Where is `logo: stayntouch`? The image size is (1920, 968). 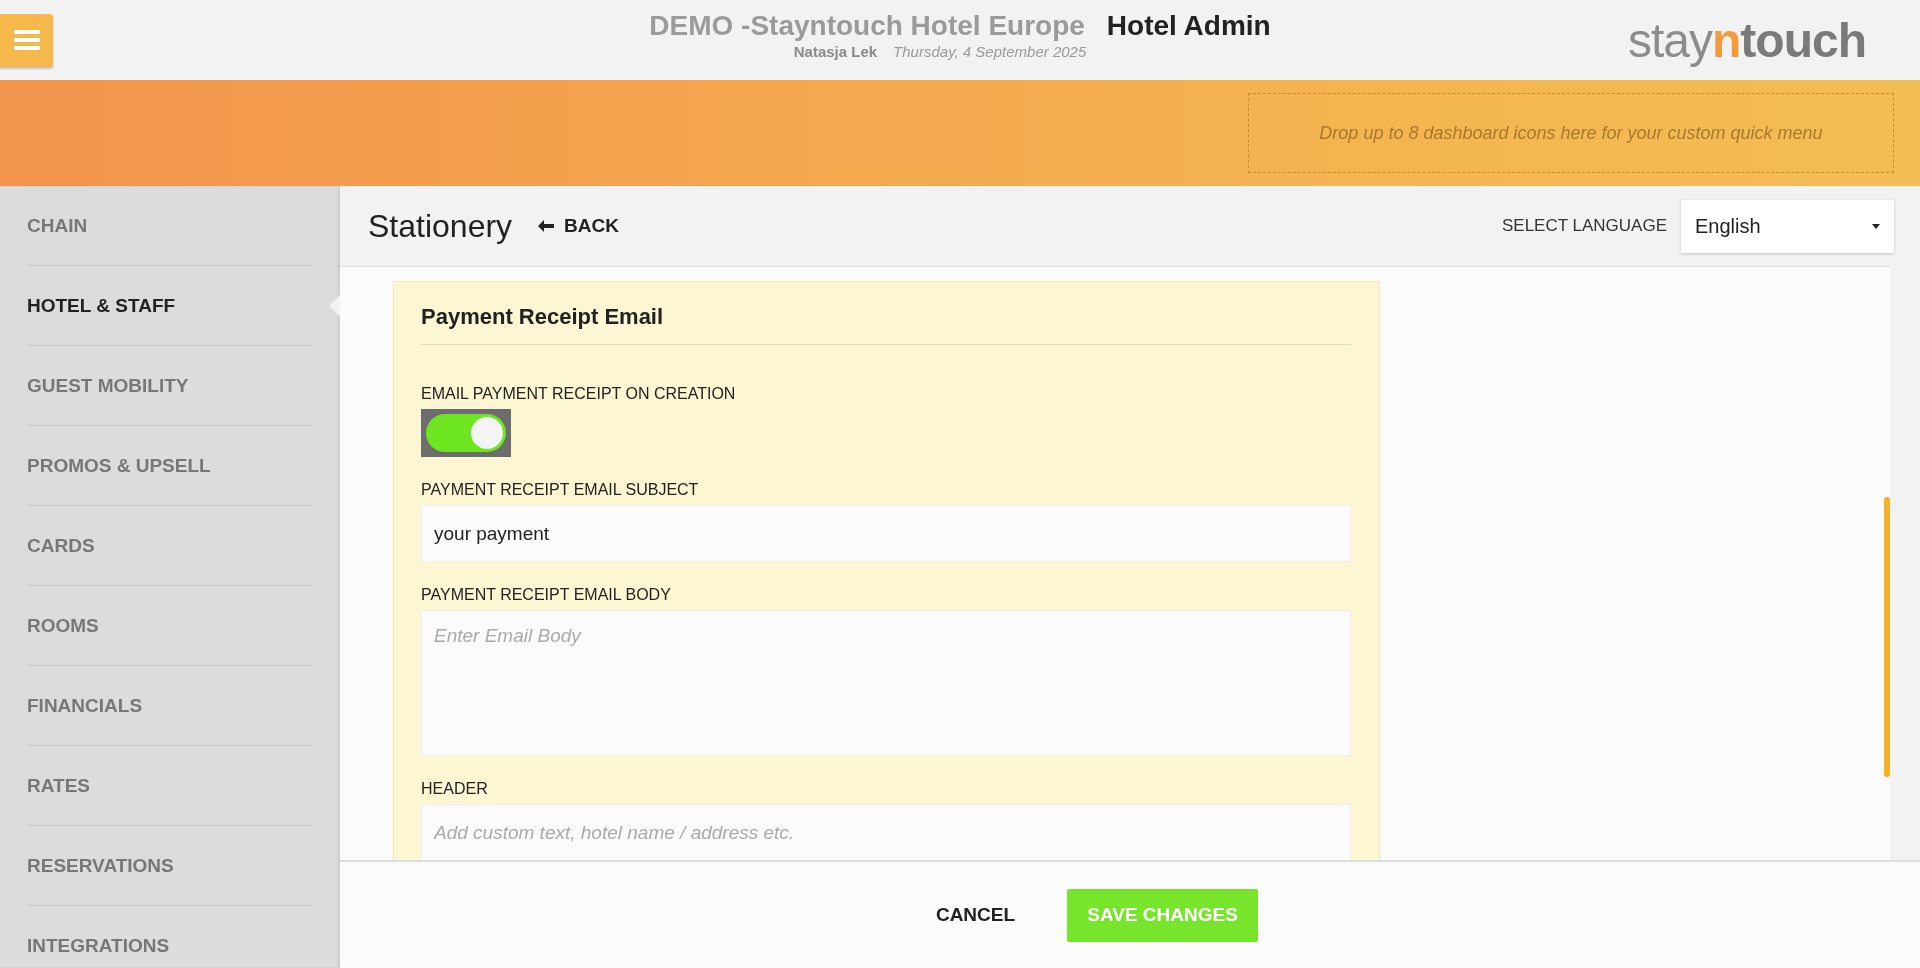 logo: stayntouch is located at coordinates (1747, 40).